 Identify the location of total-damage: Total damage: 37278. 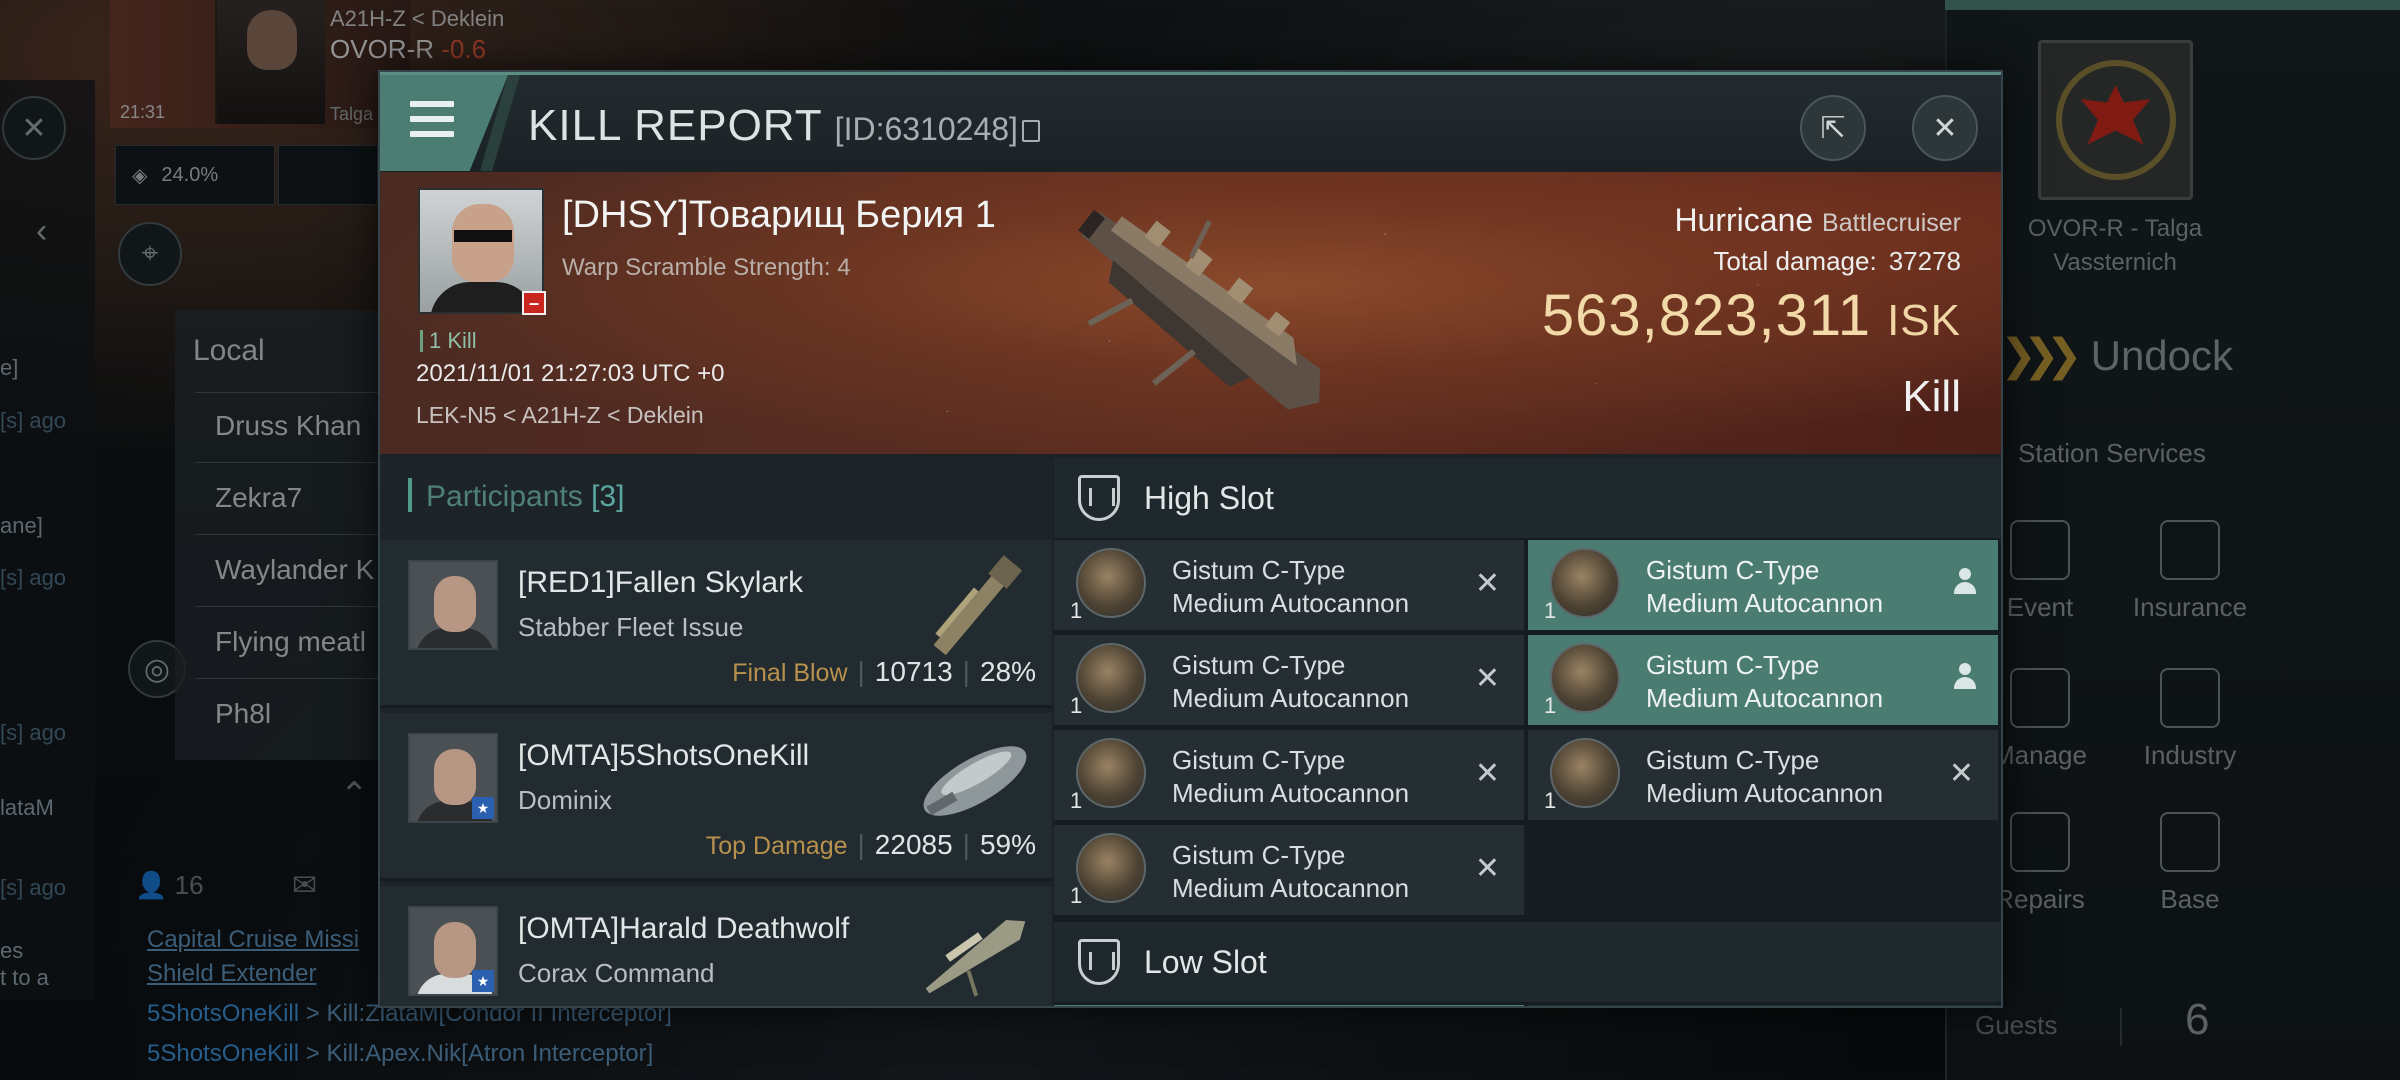
(1837, 261).